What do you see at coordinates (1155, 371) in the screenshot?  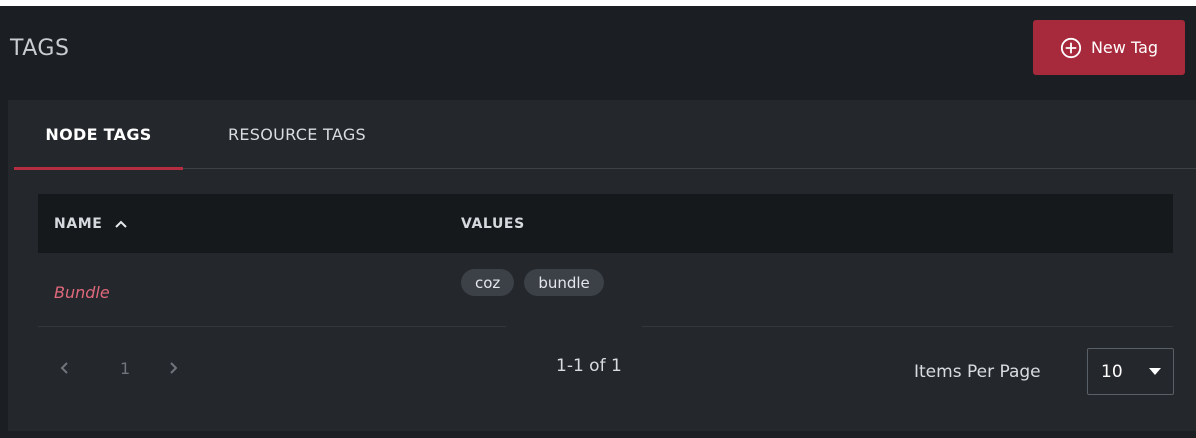 I see `caret-down-icon` at bounding box center [1155, 371].